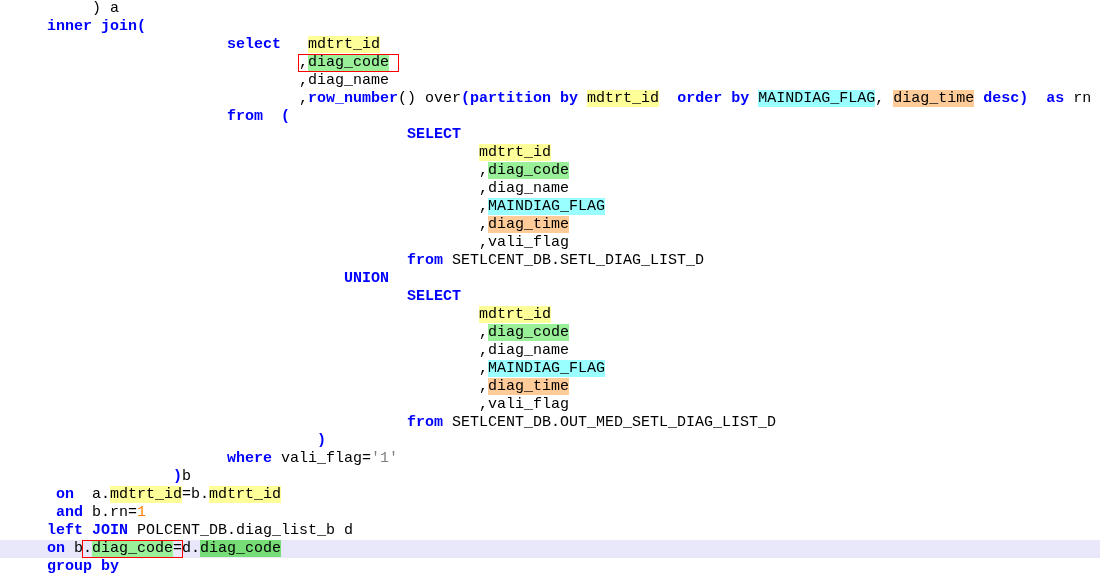  Describe the element at coordinates (97, 26) in the screenshot. I see `sql-keyword: inner join(` at that location.